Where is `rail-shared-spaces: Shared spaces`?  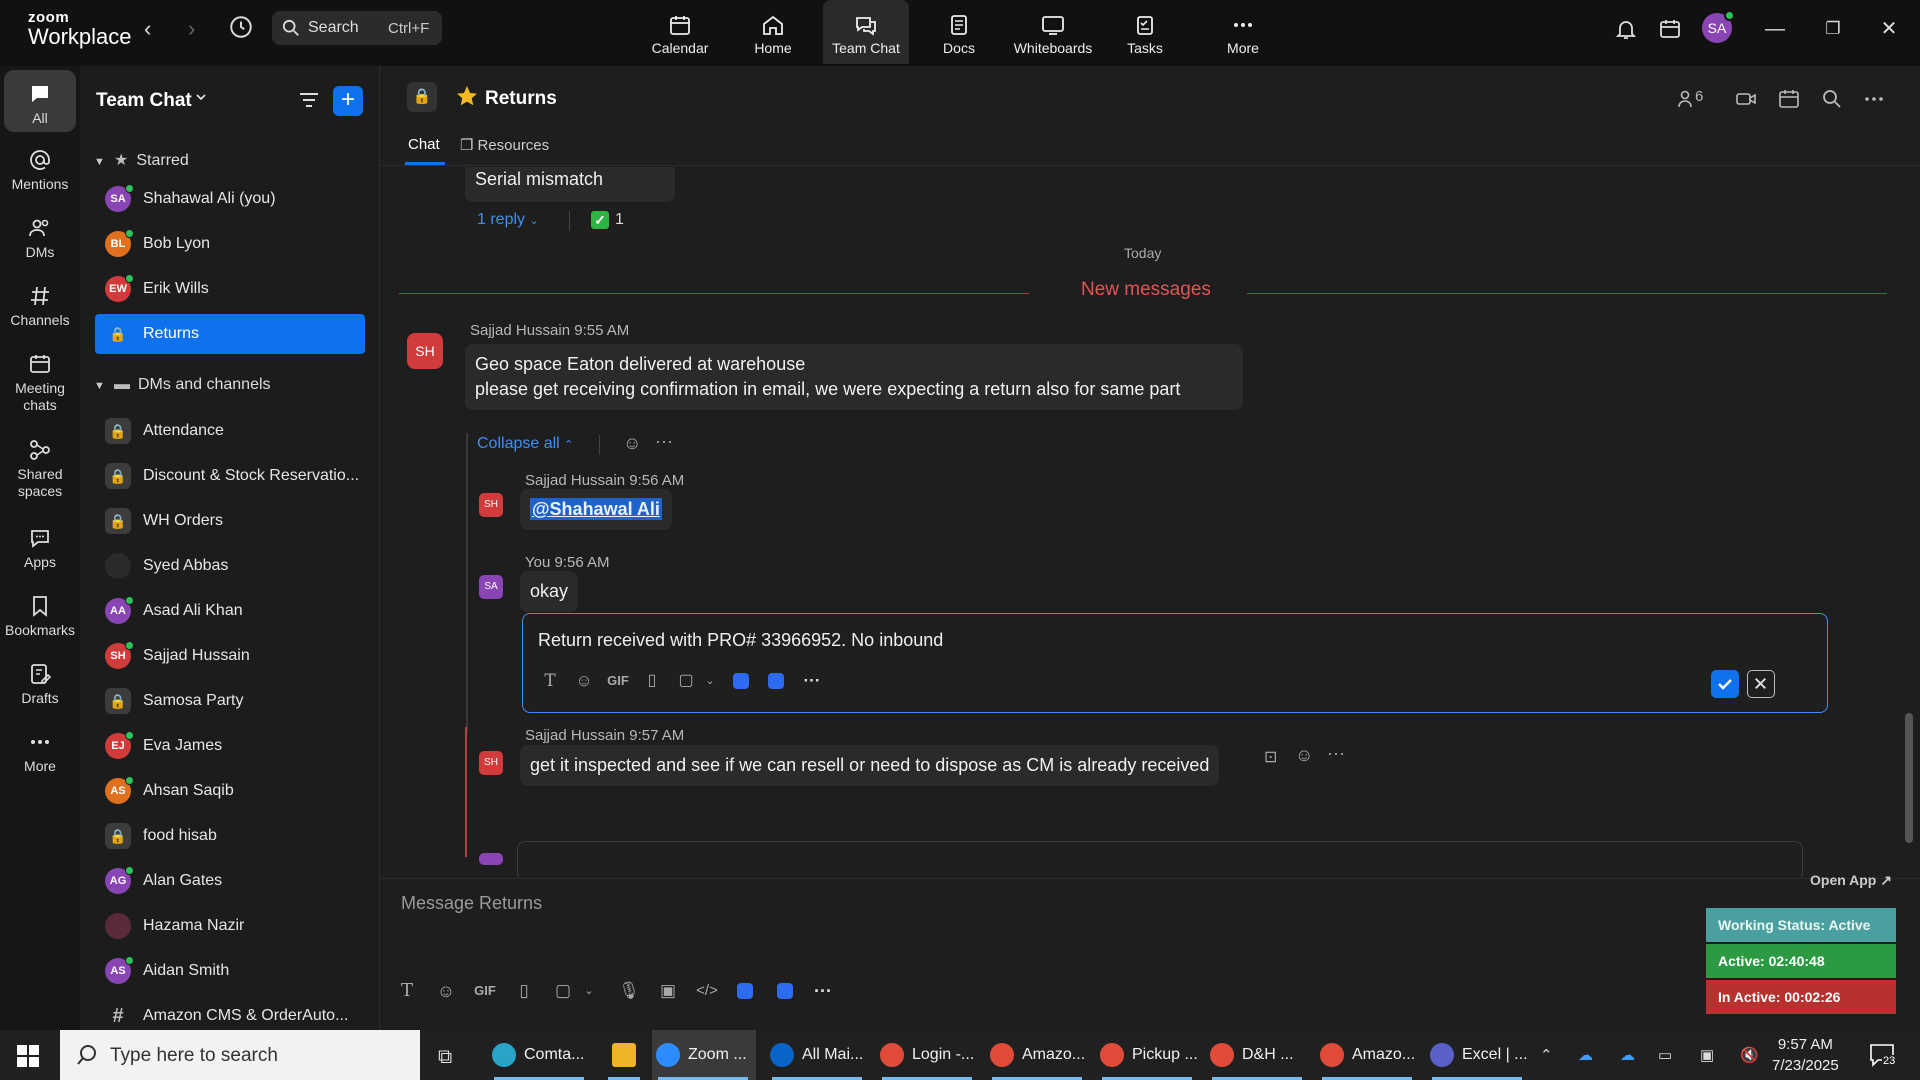 rail-shared-spaces: Shared spaces is located at coordinates (40, 469).